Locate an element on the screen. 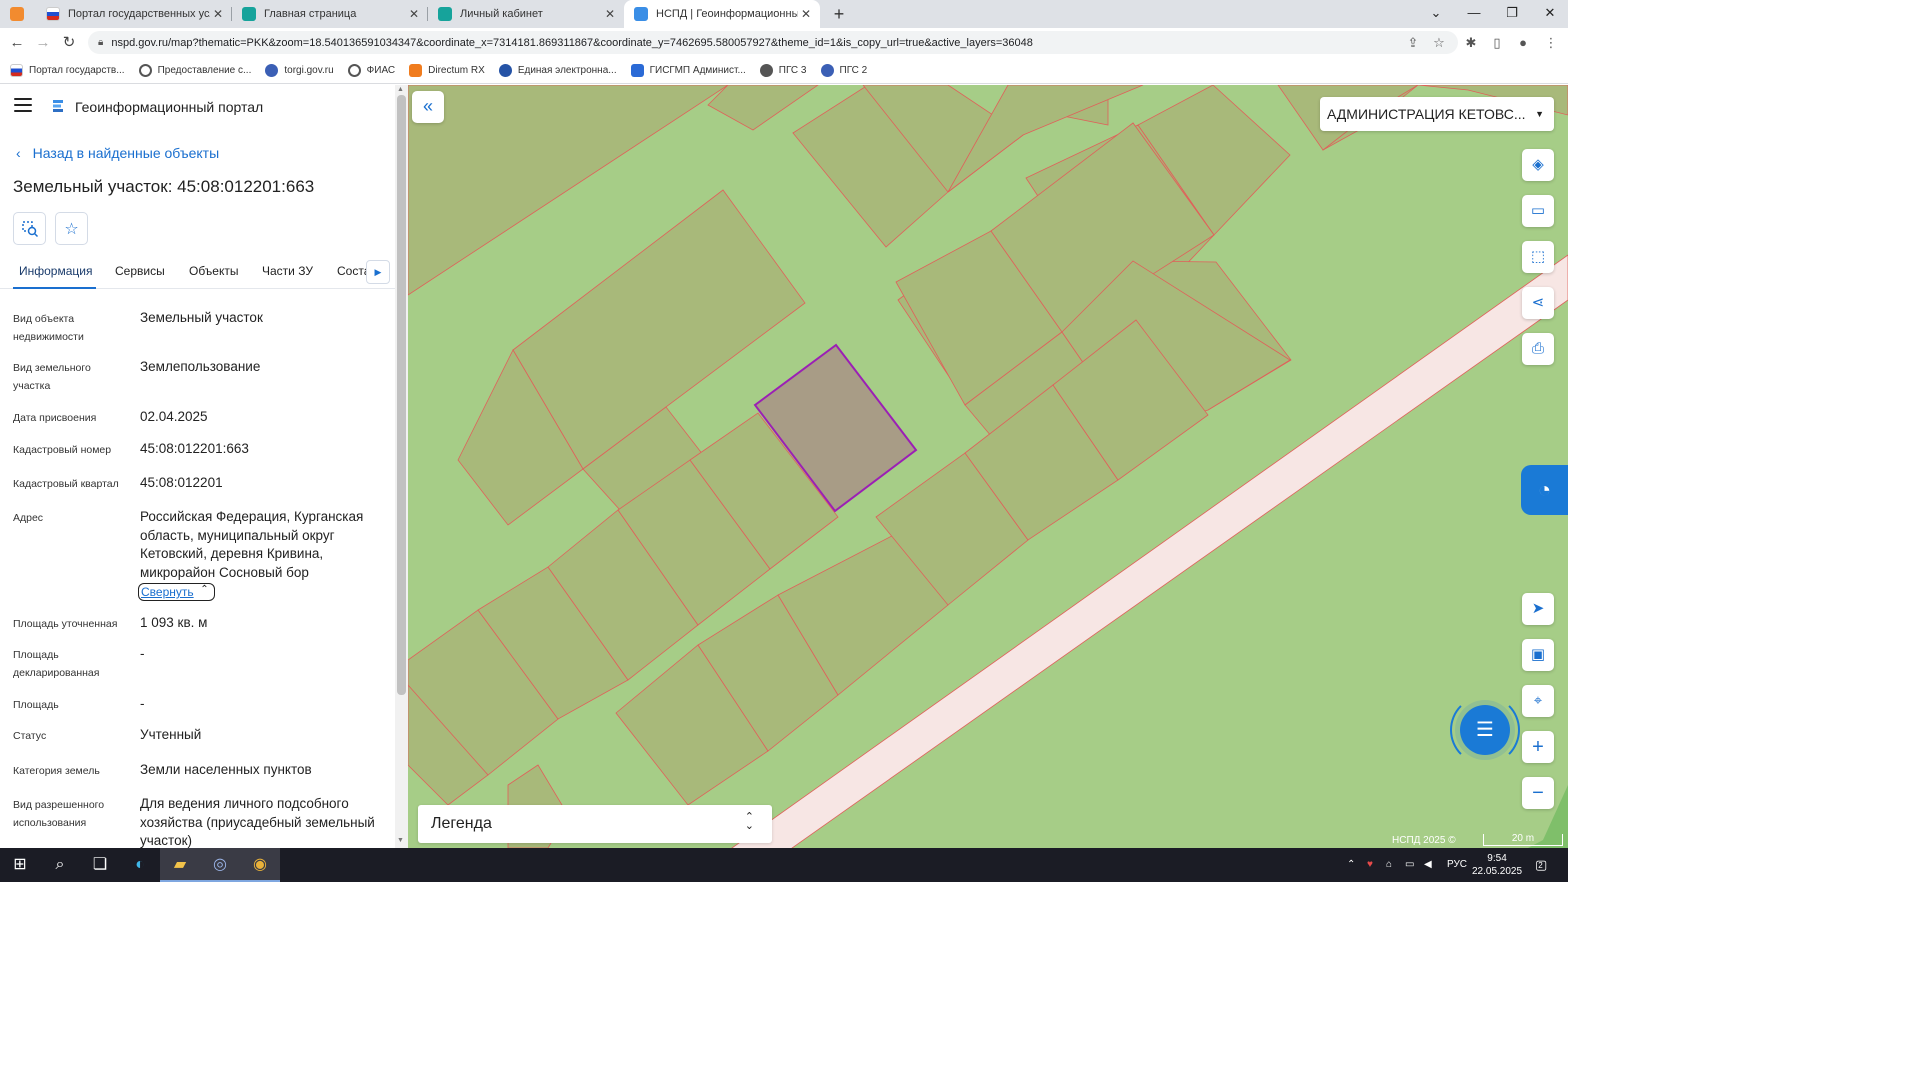 Image resolution: width=1920 pixels, height=1080 pixels. bookmark-star-icon: ☆ is located at coordinates (1439, 43).